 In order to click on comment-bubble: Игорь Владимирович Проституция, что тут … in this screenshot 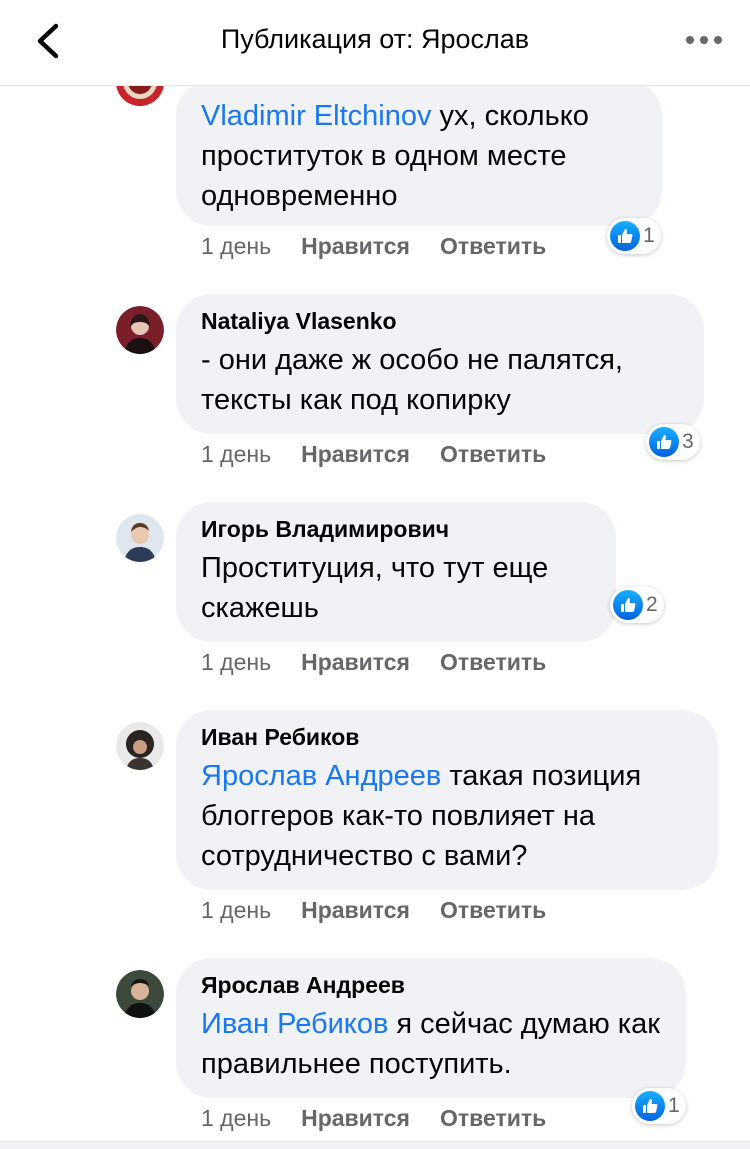, I will do `click(396, 572)`.